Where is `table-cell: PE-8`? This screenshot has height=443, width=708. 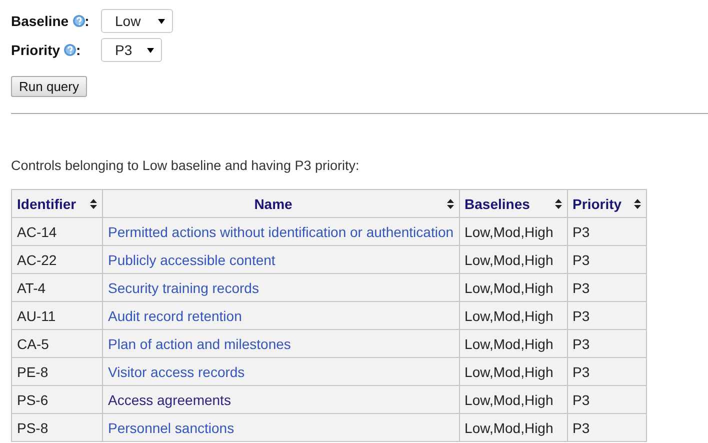 table-cell: PE-8 is located at coordinates (57, 372).